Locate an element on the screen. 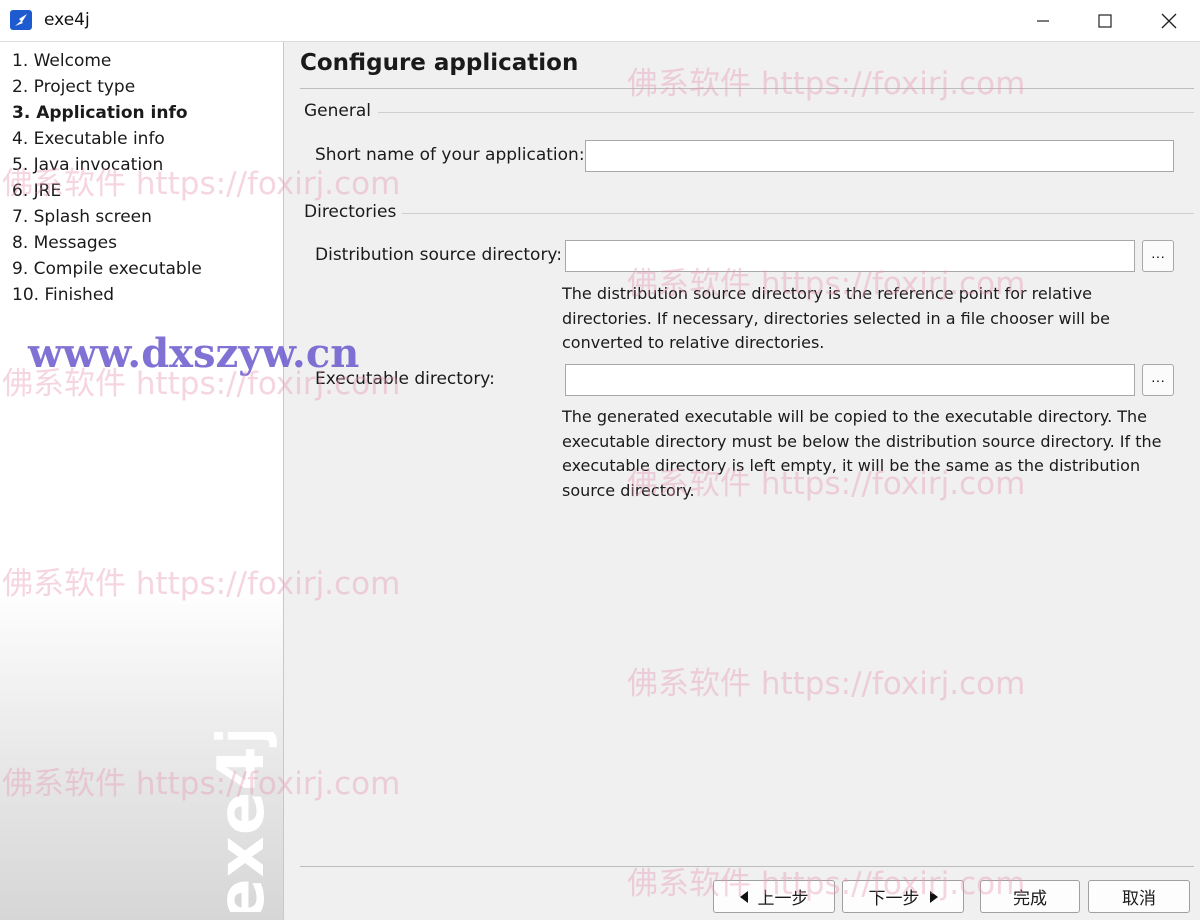  title-divider is located at coordinates (747, 88).